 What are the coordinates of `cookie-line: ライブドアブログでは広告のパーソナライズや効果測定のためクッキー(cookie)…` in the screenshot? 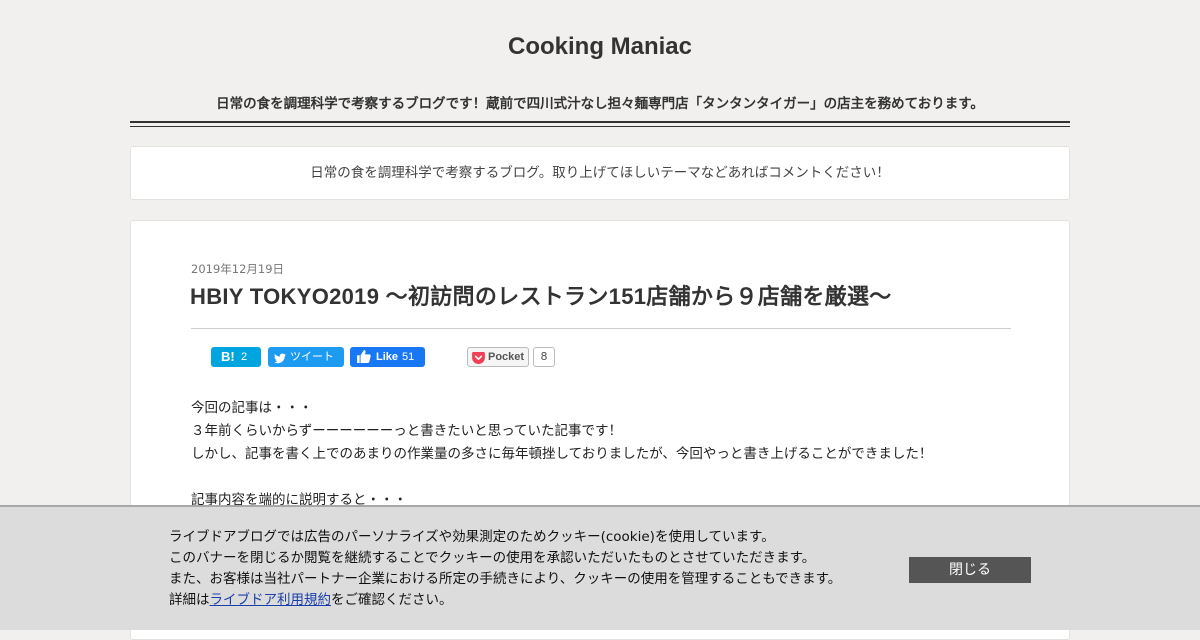 It's located at (472, 537).